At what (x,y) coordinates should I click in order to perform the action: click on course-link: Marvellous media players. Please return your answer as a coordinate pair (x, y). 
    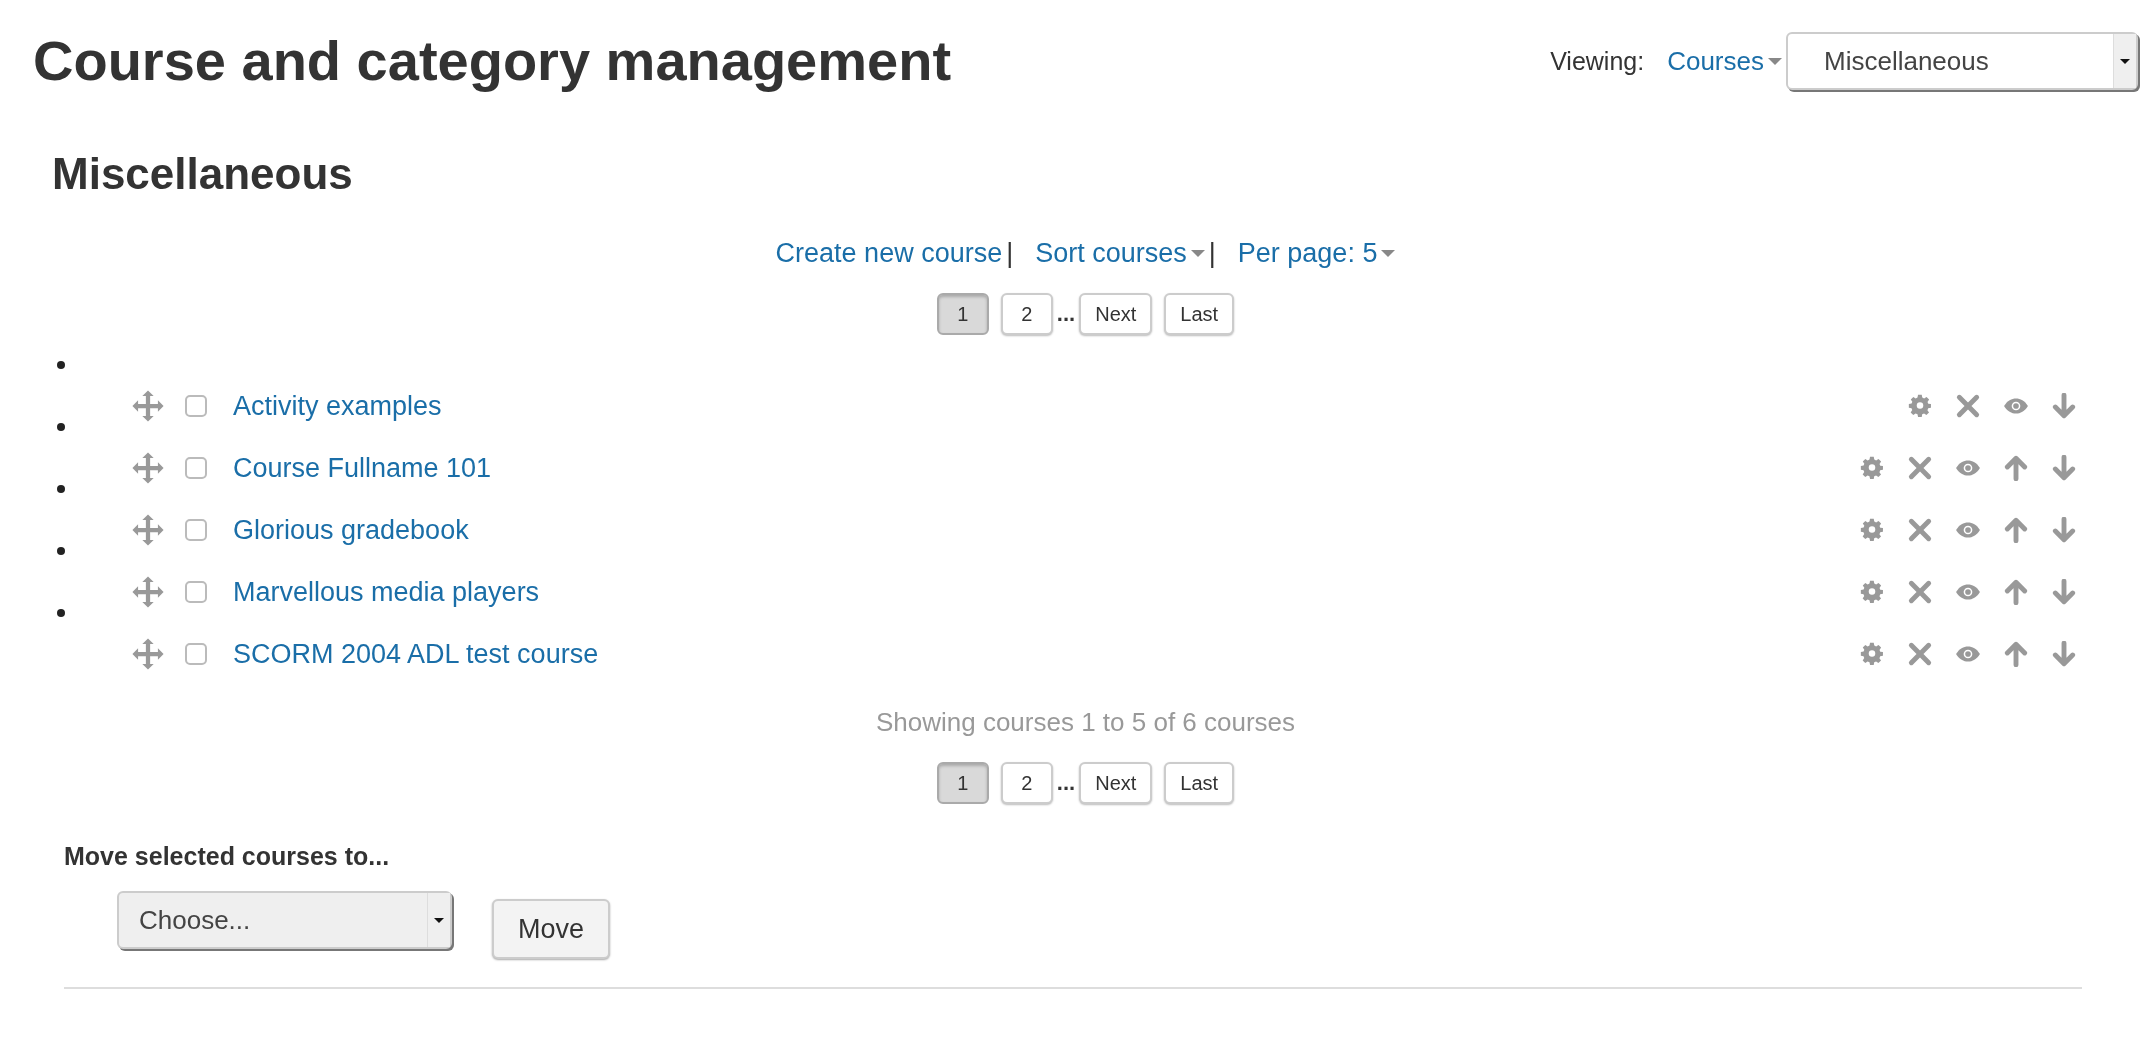
    Looking at the image, I should click on (386, 592).